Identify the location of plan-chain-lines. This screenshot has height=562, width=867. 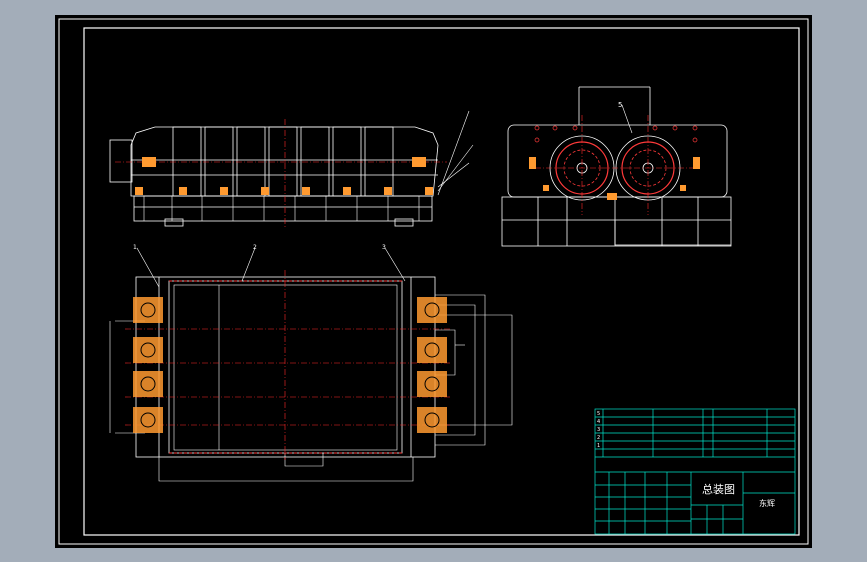
(285, 367).